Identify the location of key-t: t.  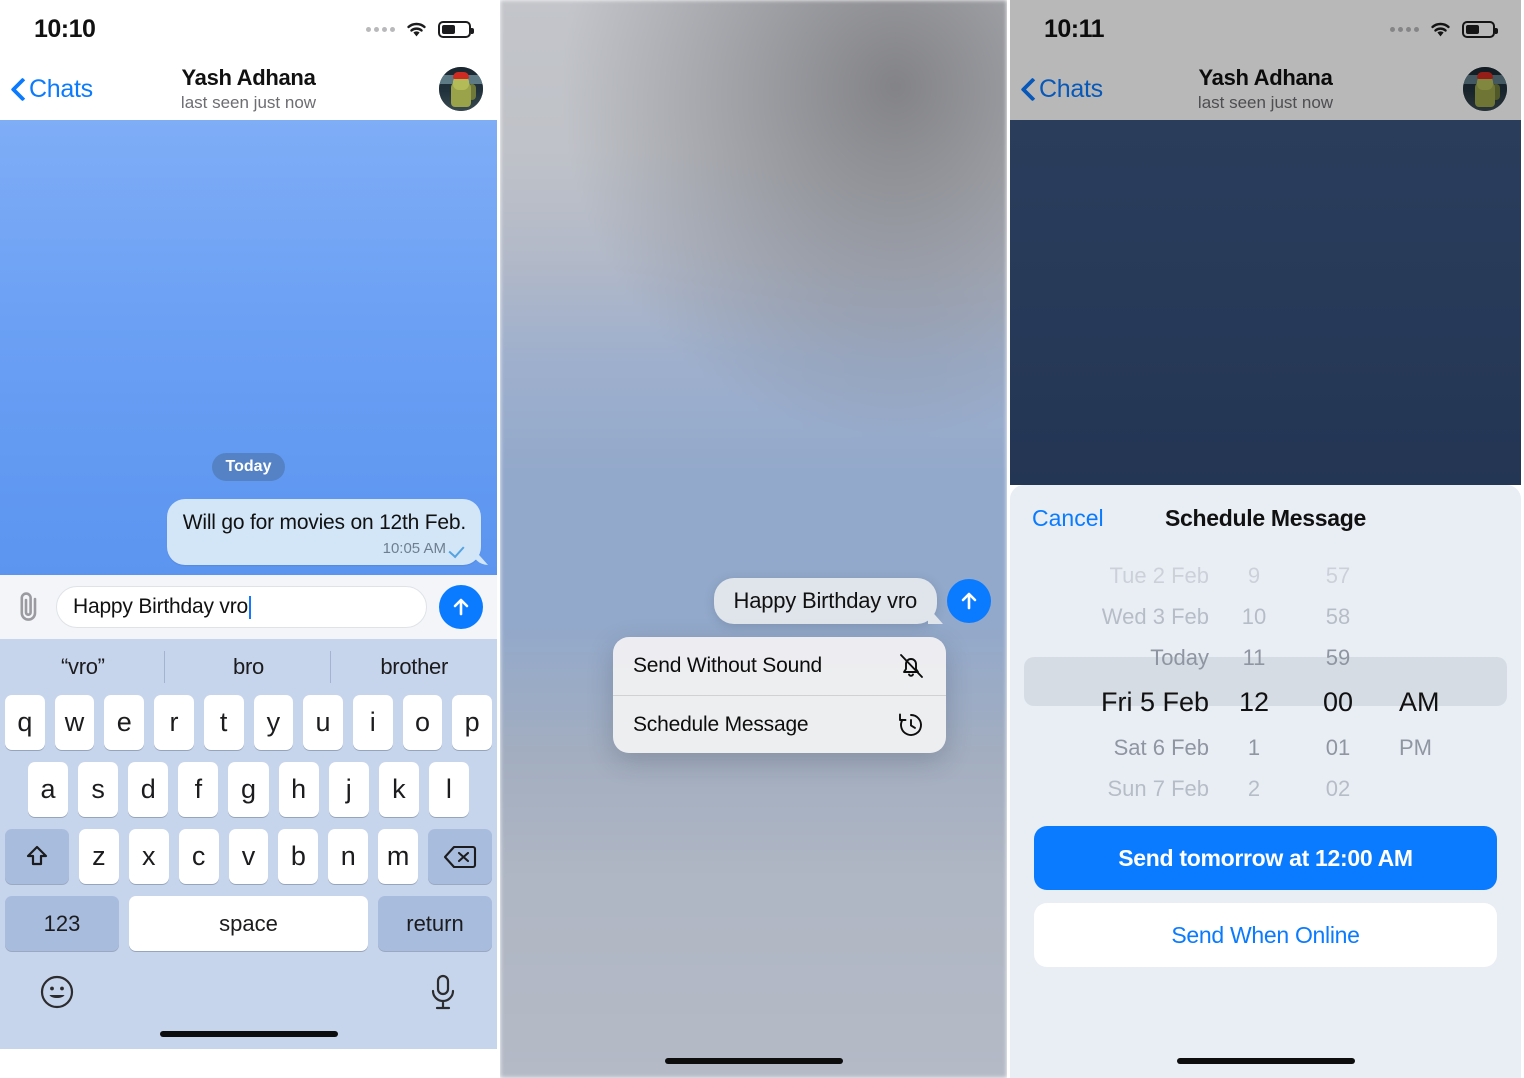
(223, 722).